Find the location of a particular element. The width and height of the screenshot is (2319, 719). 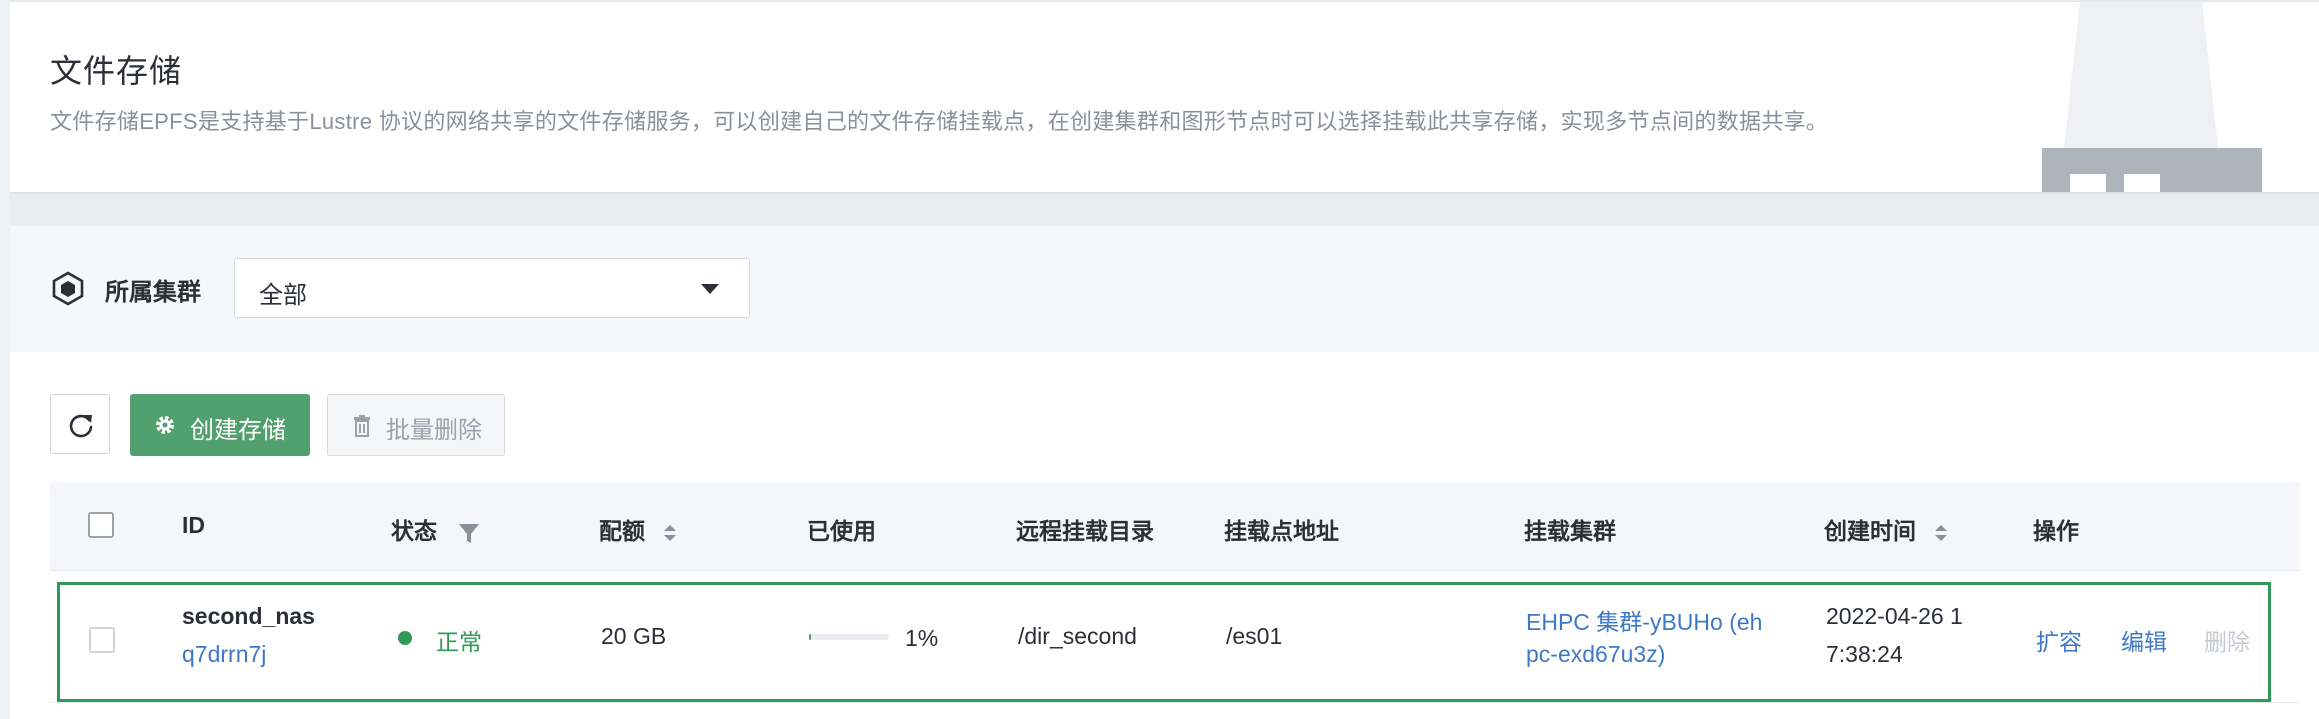

cluster-link: EHPC 集群-yBUHo (eh is located at coordinates (1644, 620).